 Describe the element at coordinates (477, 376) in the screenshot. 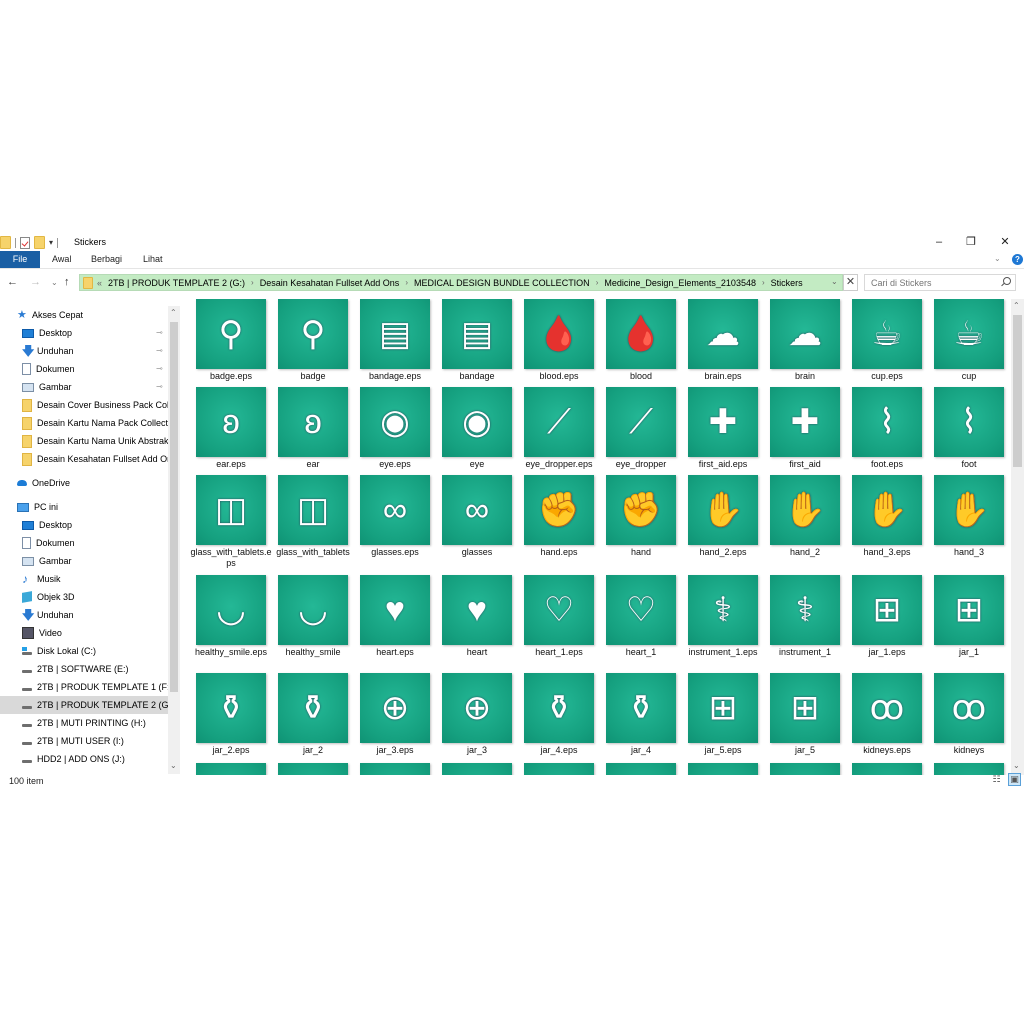

I see `file-name: bandage` at that location.